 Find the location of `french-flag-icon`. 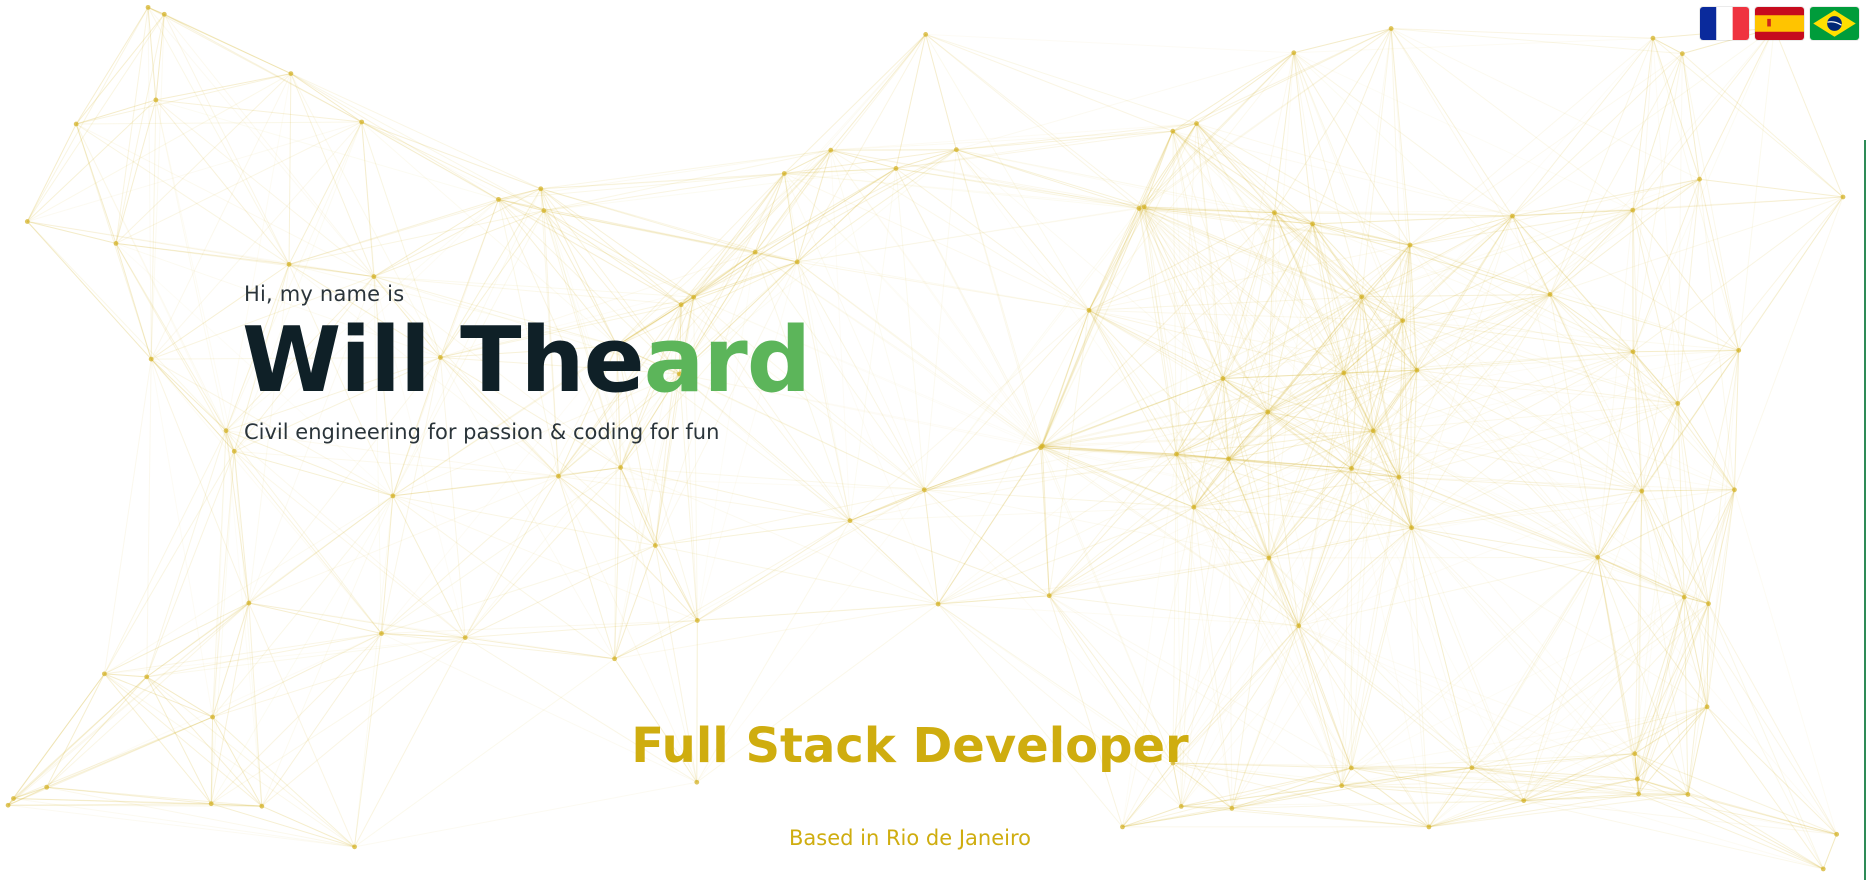

french-flag-icon is located at coordinates (1724, 23).